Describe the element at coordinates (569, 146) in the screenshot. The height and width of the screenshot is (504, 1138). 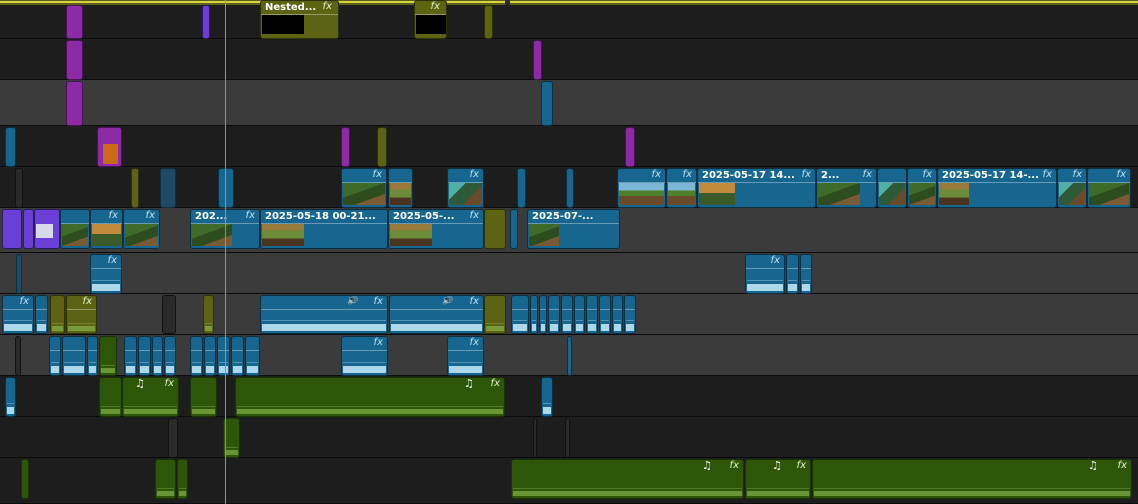
I see `track-v4` at that location.